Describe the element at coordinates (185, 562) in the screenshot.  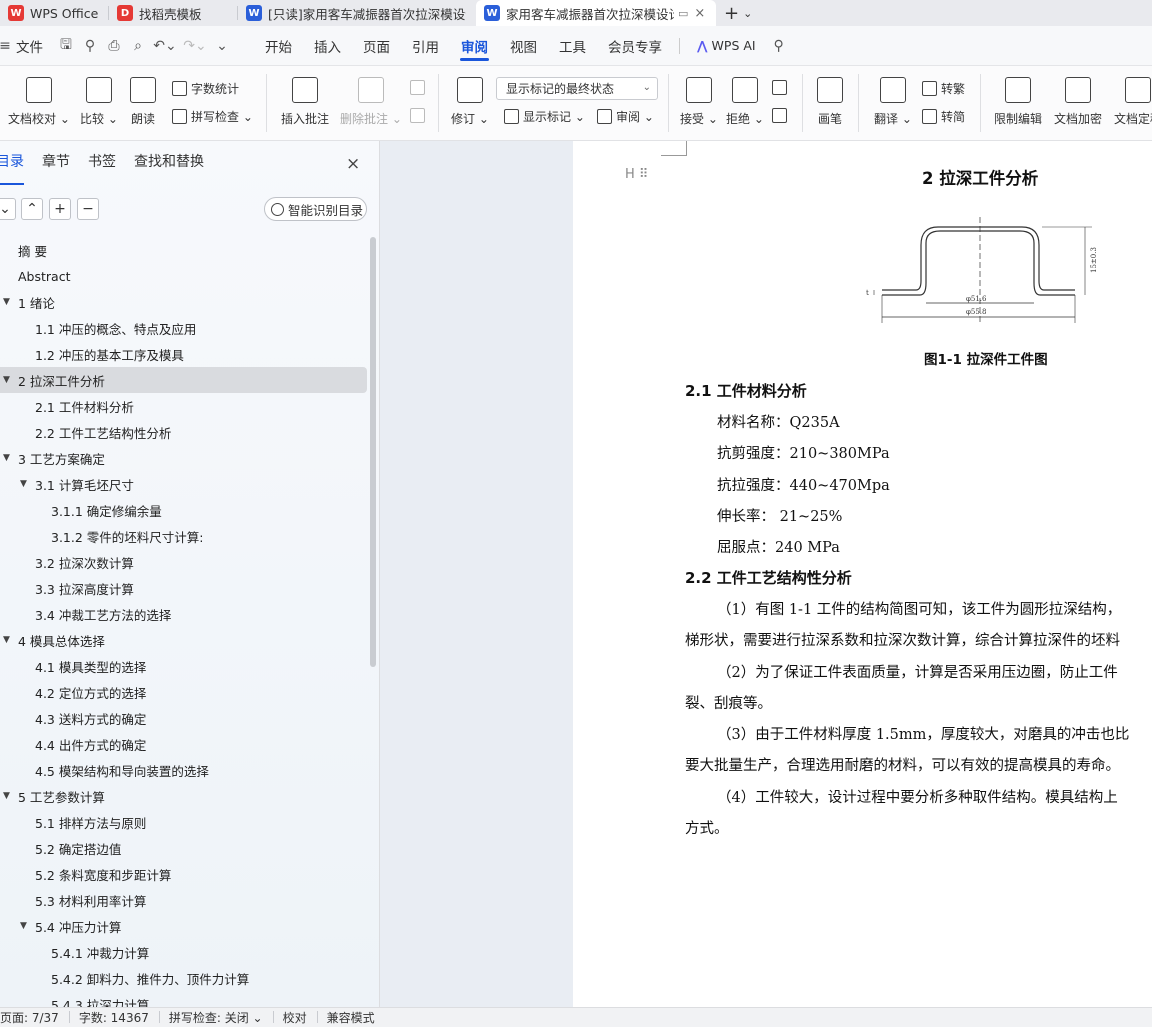
I see `toc-item: 3.2 拉深次数计算` at that location.